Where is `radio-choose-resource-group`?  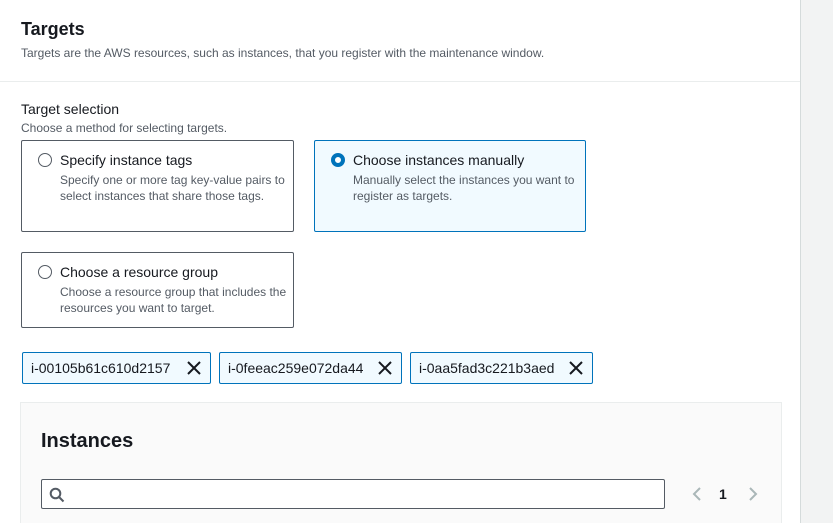
radio-choose-resource-group is located at coordinates (45, 272).